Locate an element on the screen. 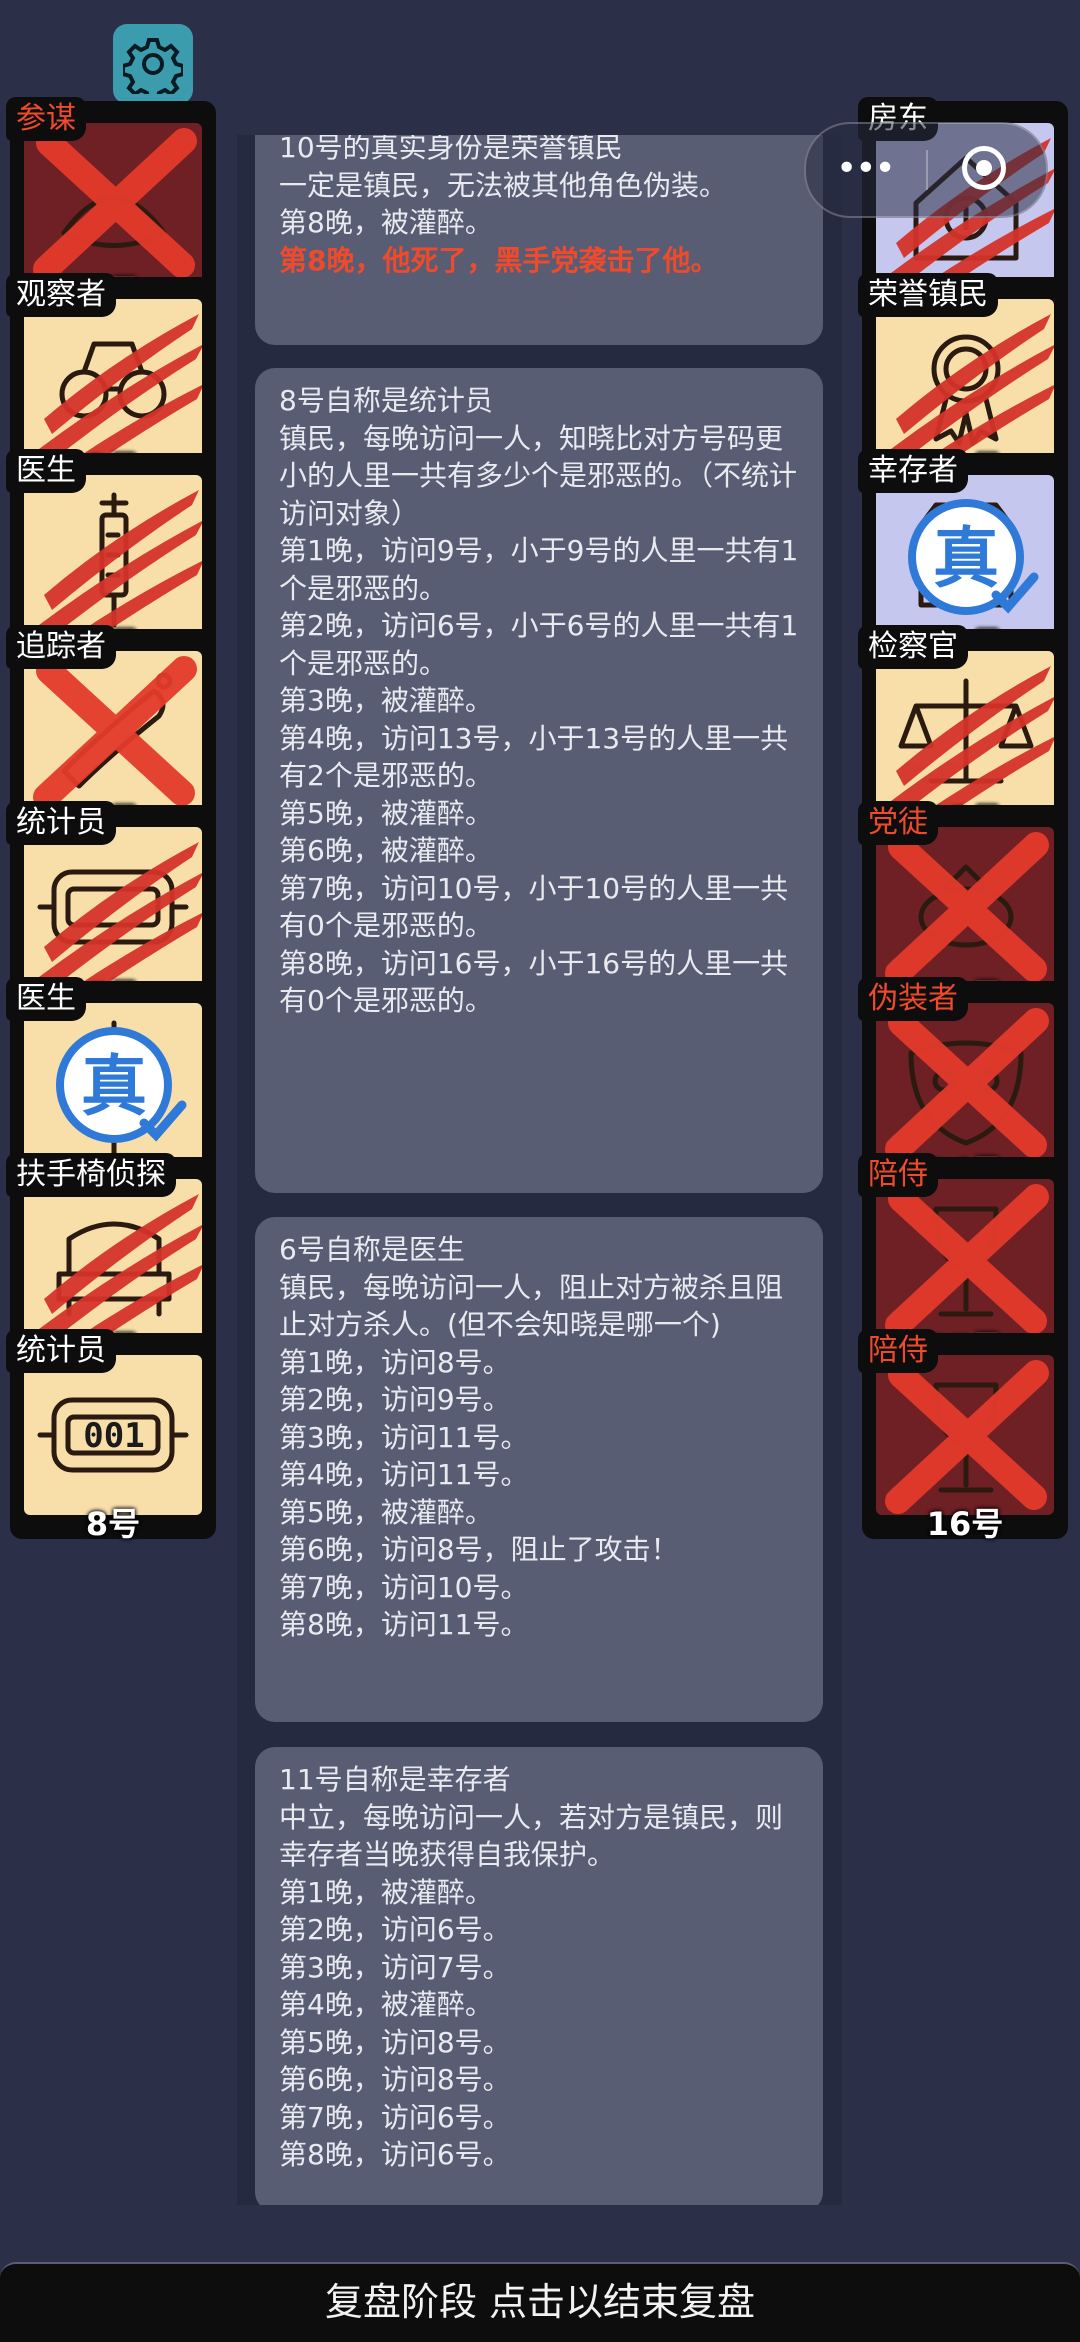  scales-icon is located at coordinates (972, 738).